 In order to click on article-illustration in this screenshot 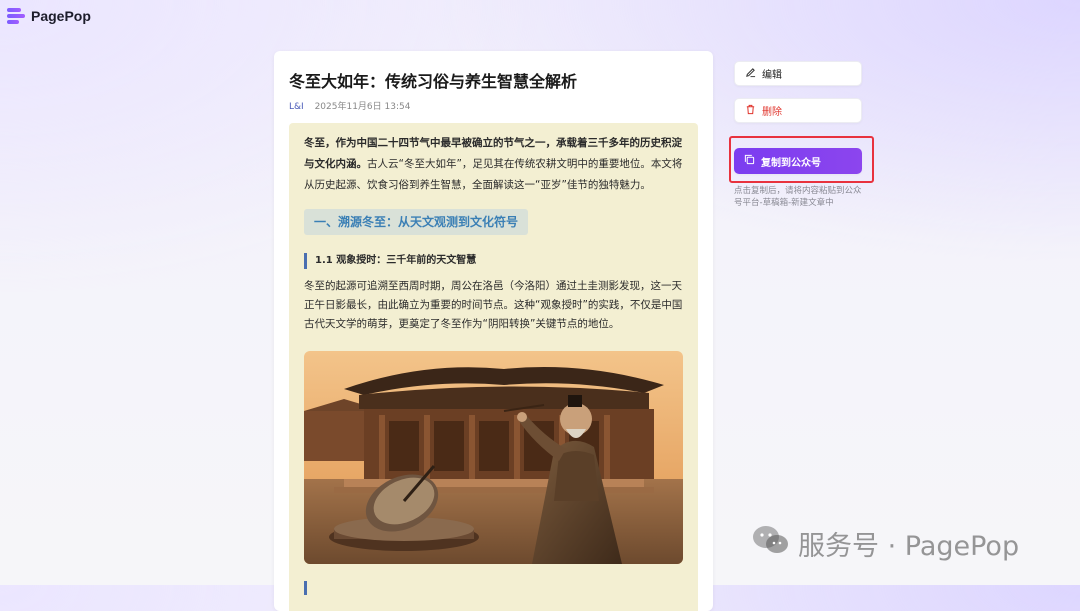, I will do `click(493, 457)`.